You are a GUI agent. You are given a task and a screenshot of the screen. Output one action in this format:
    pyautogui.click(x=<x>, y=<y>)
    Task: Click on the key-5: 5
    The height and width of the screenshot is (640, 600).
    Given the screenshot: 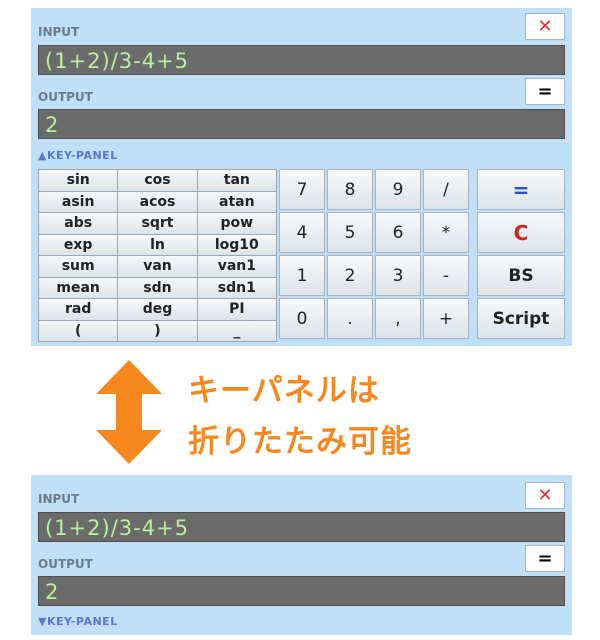 What is the action you would take?
    pyautogui.click(x=350, y=232)
    